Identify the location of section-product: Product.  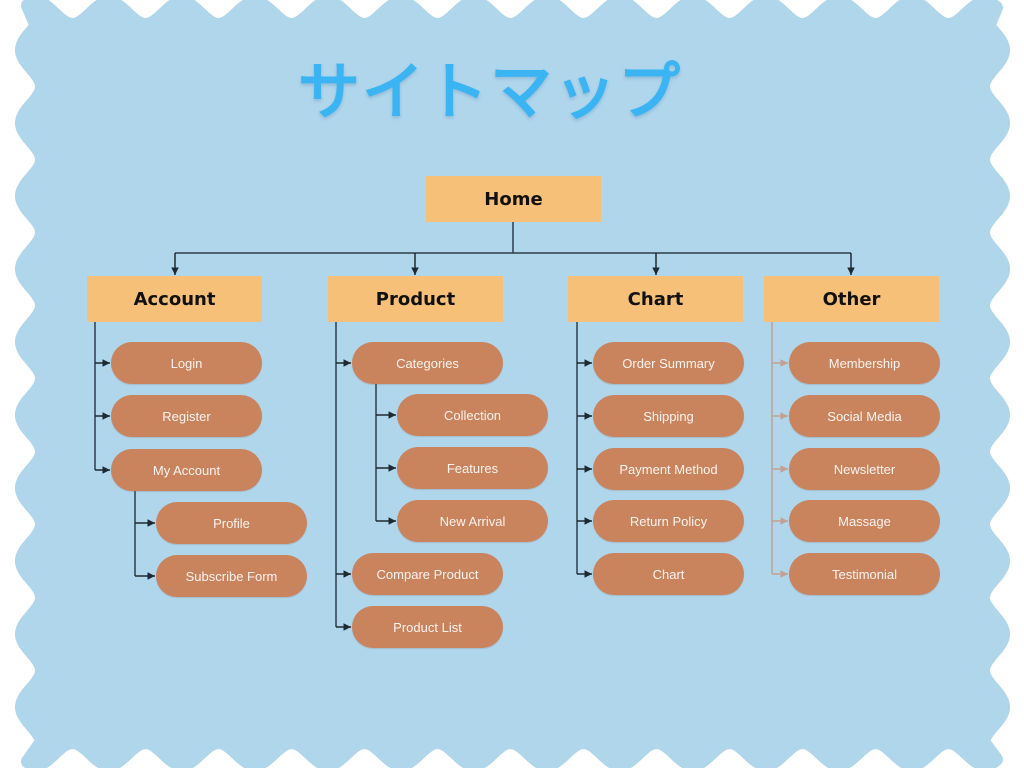
(415, 299).